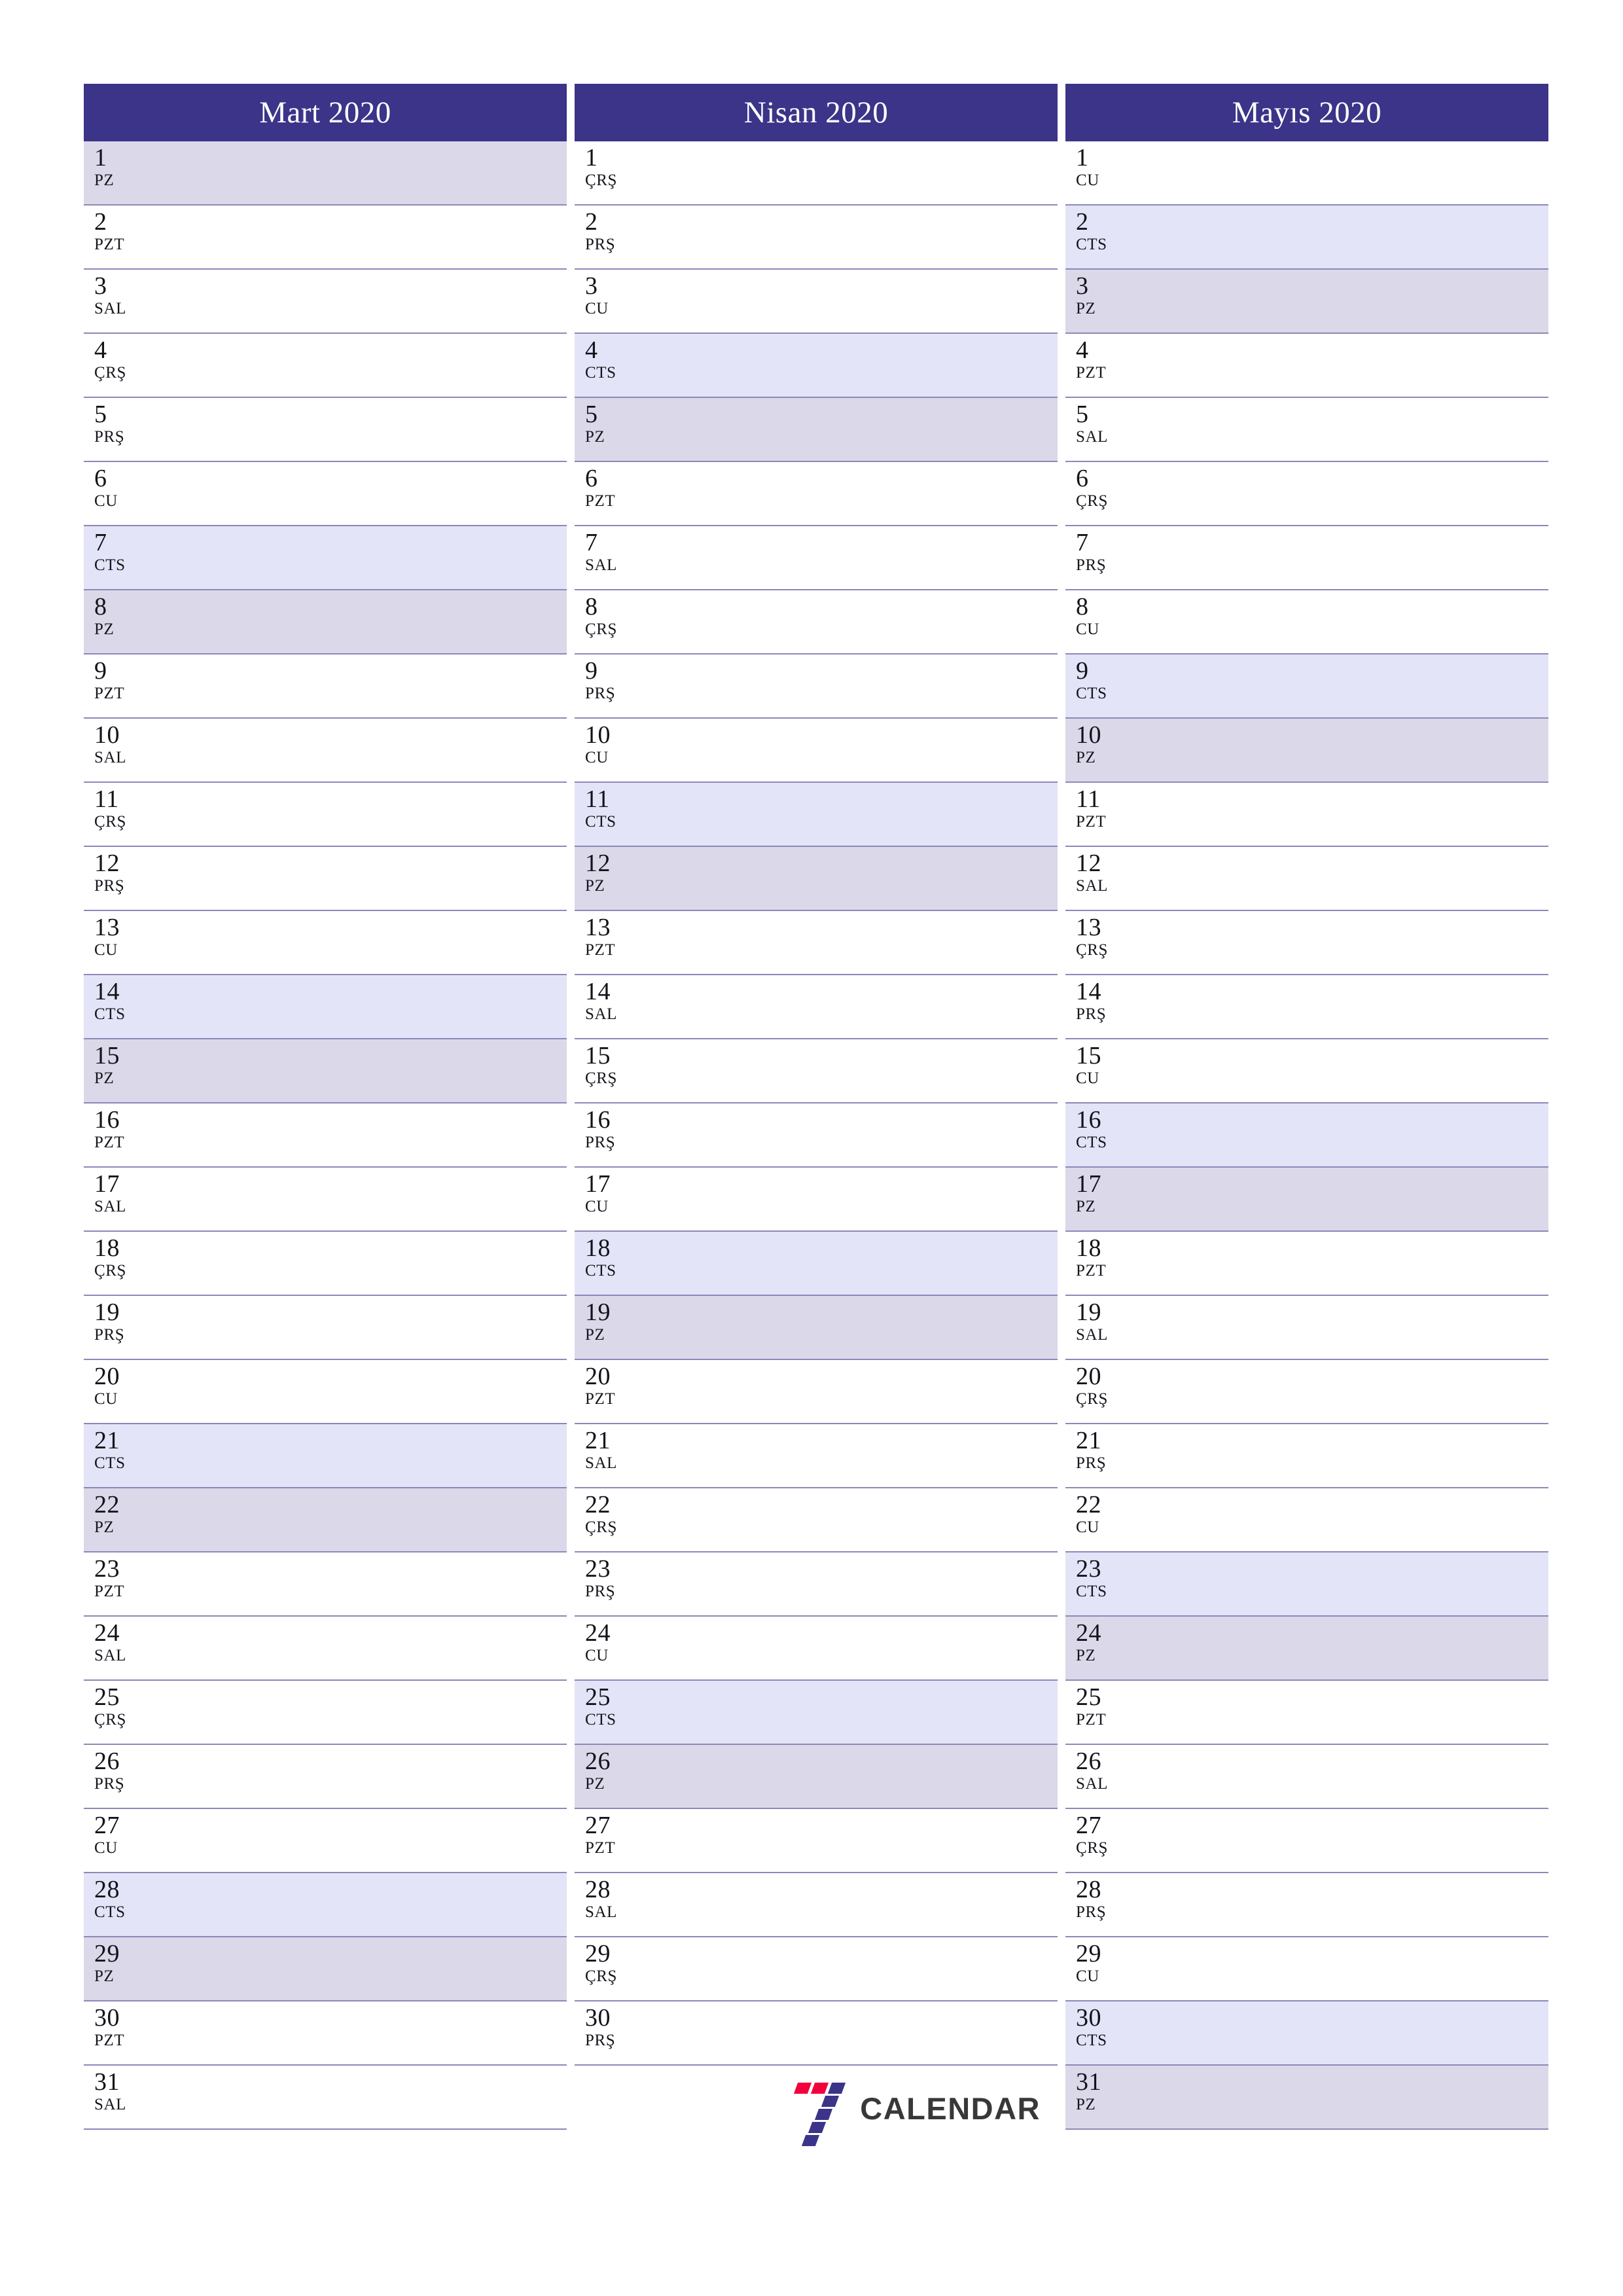 Image resolution: width=1623 pixels, height=2296 pixels. What do you see at coordinates (1088, 1697) in the screenshot?
I see `day-number: 25` at bounding box center [1088, 1697].